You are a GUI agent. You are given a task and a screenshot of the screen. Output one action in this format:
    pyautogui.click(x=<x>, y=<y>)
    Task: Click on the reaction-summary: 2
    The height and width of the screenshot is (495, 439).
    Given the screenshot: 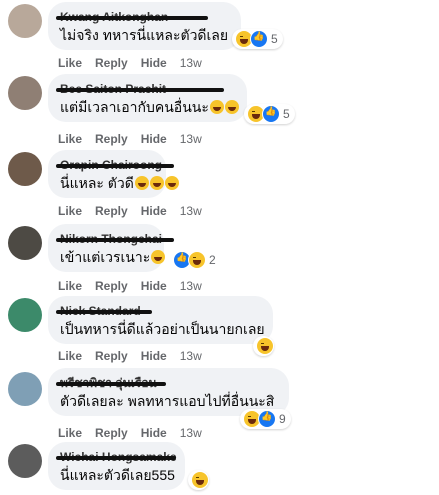 What is the action you would take?
    pyautogui.click(x=195, y=260)
    